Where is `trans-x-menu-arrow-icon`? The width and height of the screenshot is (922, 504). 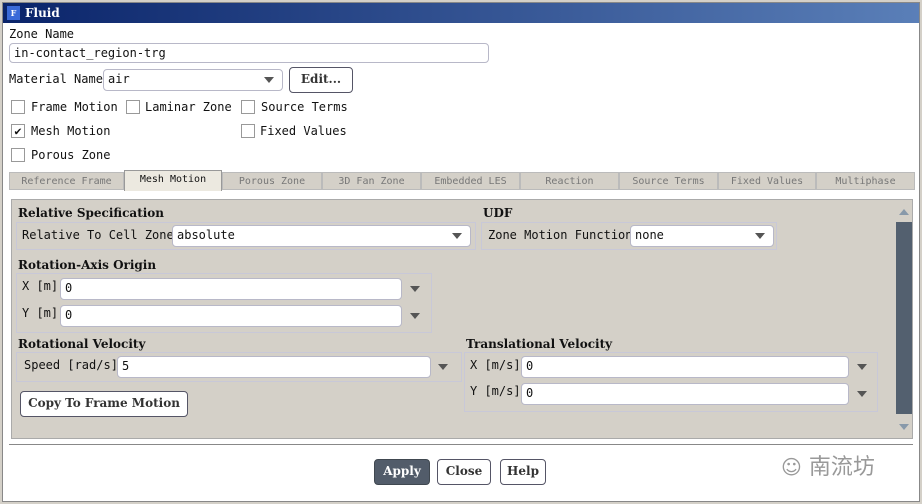 trans-x-menu-arrow-icon is located at coordinates (862, 367).